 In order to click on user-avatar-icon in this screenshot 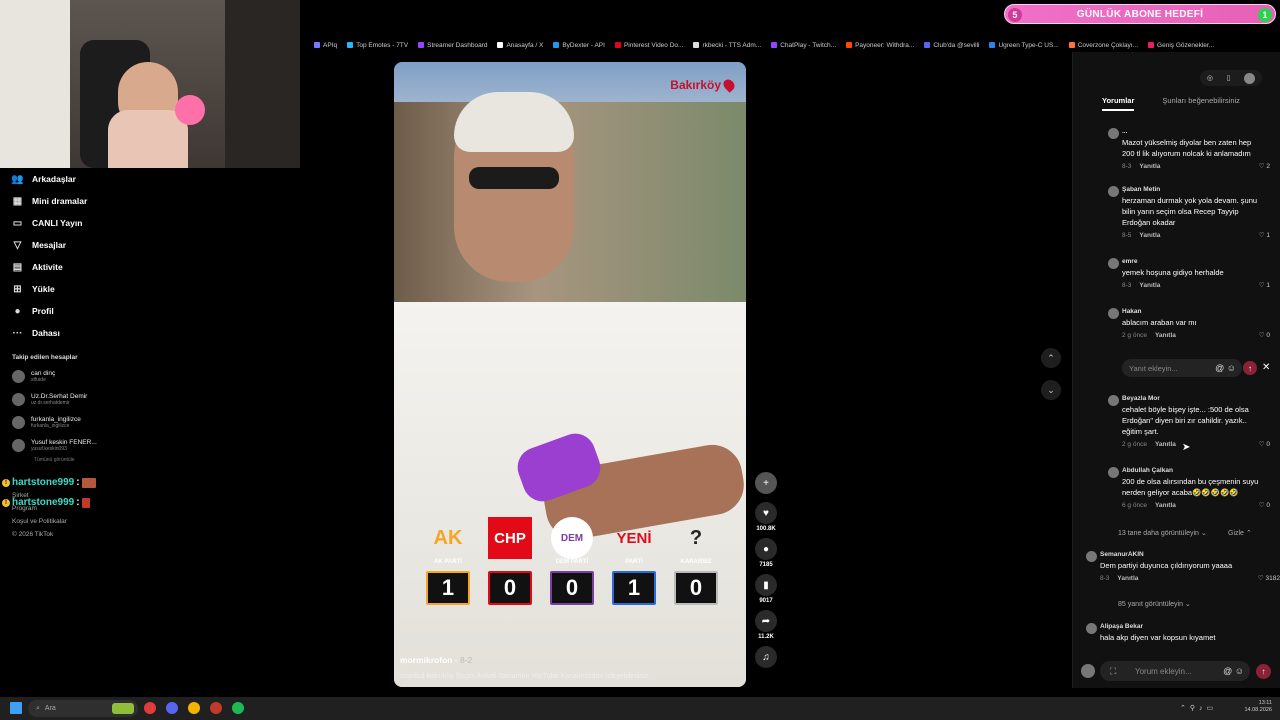, I will do `click(1250, 78)`.